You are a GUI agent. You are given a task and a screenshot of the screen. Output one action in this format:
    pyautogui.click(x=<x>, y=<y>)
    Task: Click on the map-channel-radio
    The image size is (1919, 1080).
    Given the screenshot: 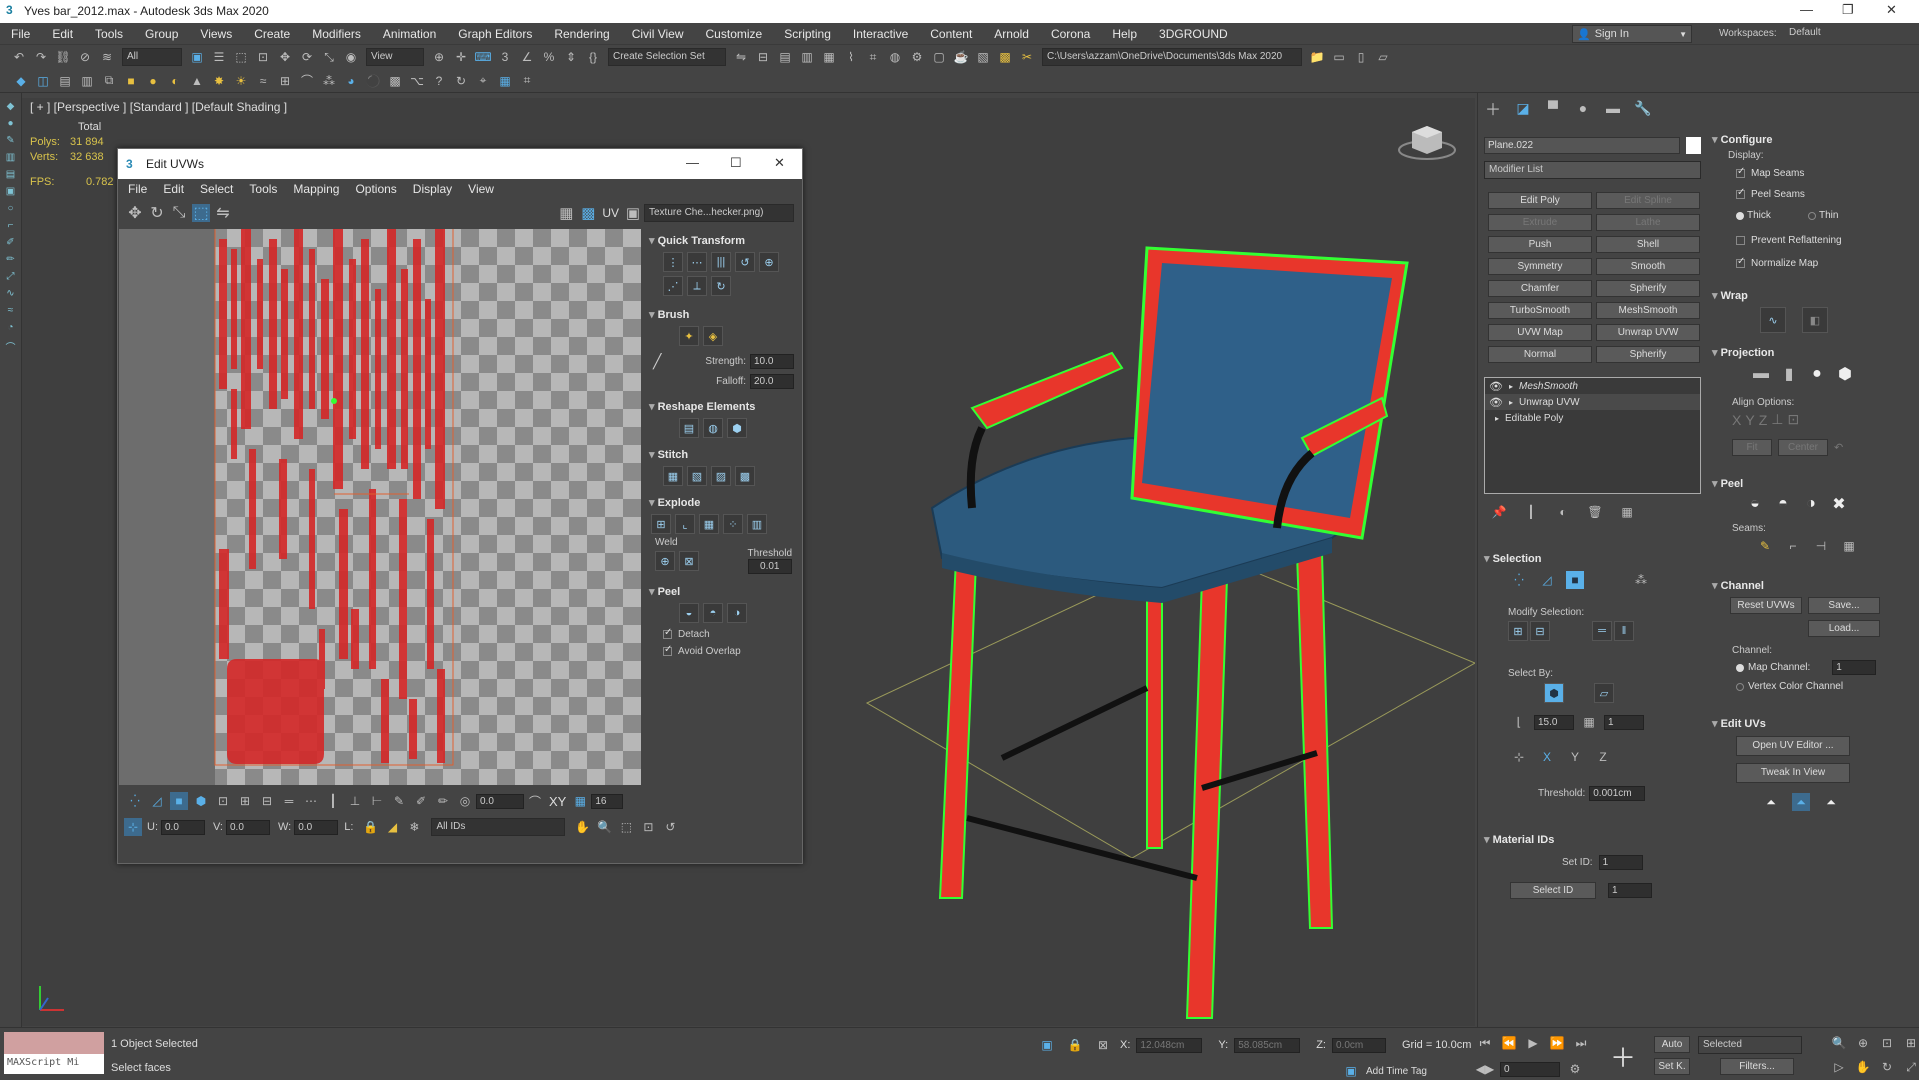 What is the action you would take?
    pyautogui.click(x=1740, y=667)
    